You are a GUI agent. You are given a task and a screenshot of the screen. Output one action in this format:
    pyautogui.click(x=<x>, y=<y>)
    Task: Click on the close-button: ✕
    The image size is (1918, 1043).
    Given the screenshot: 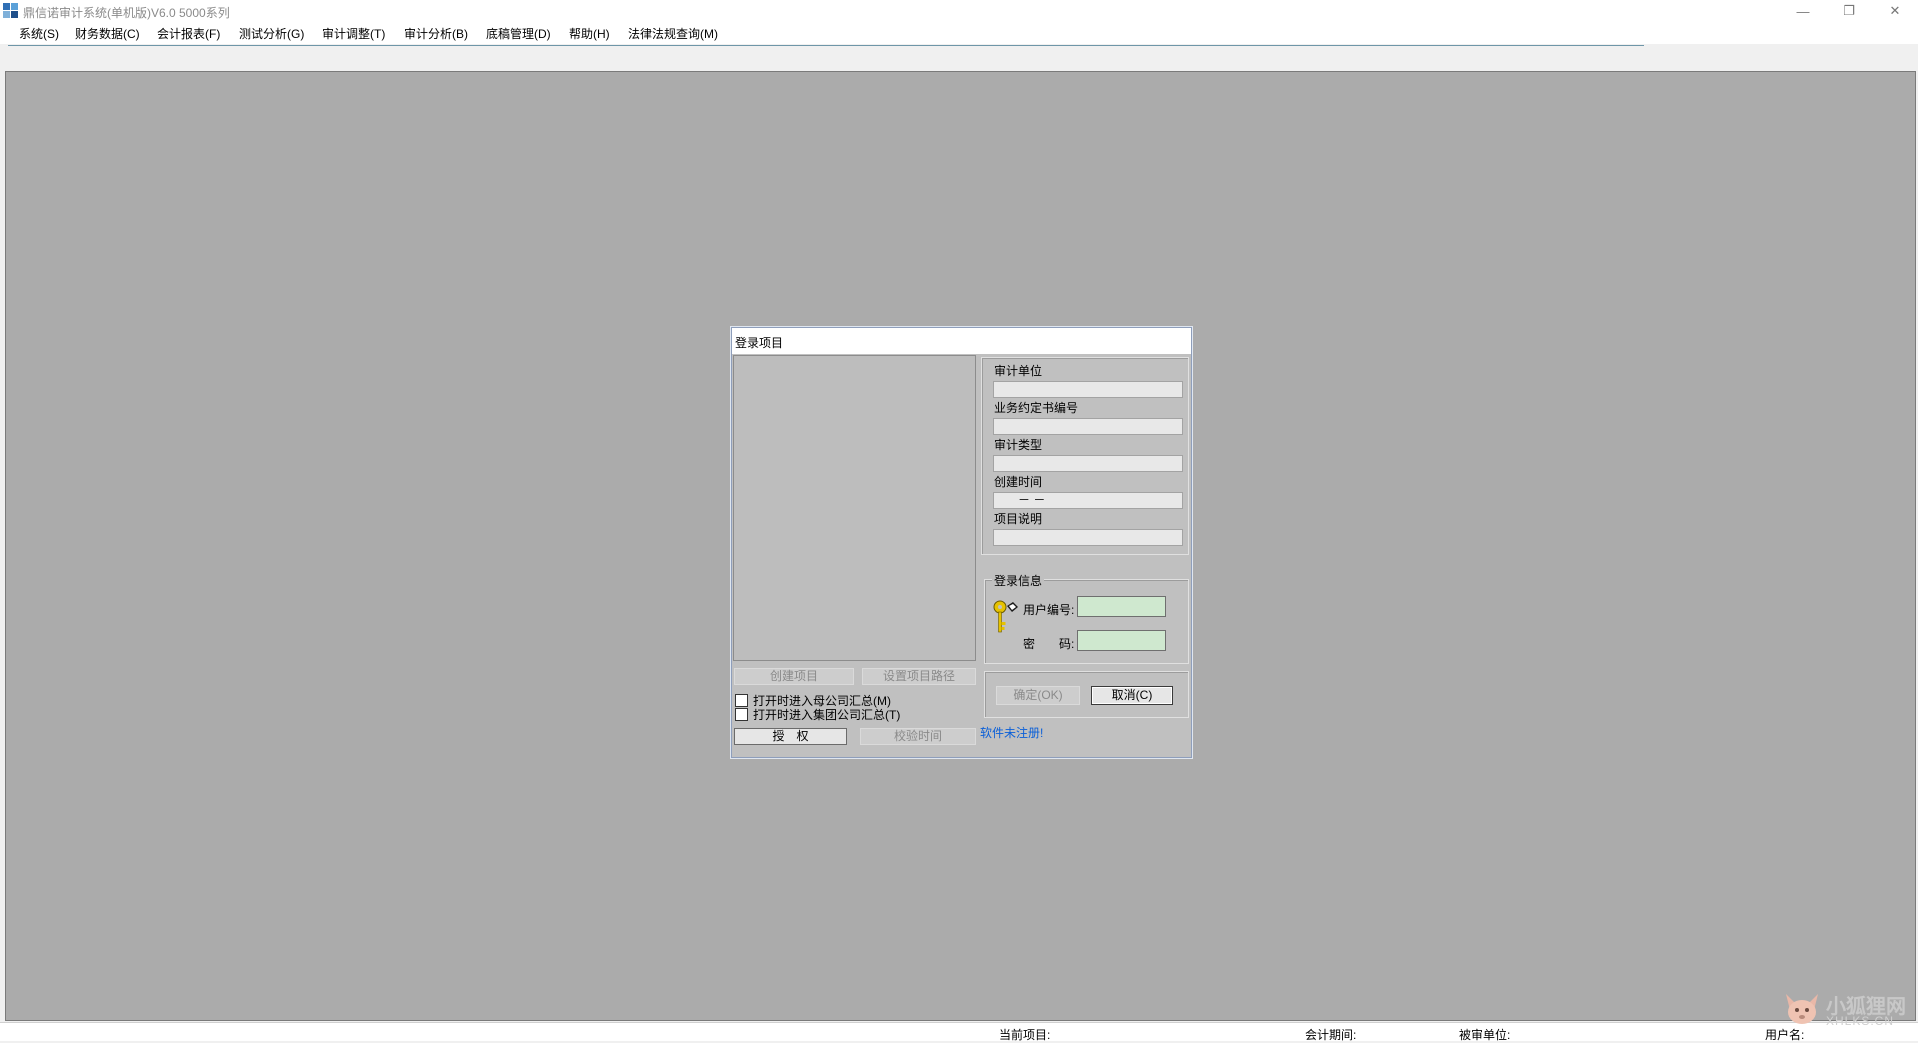 What is the action you would take?
    pyautogui.click(x=1895, y=11)
    